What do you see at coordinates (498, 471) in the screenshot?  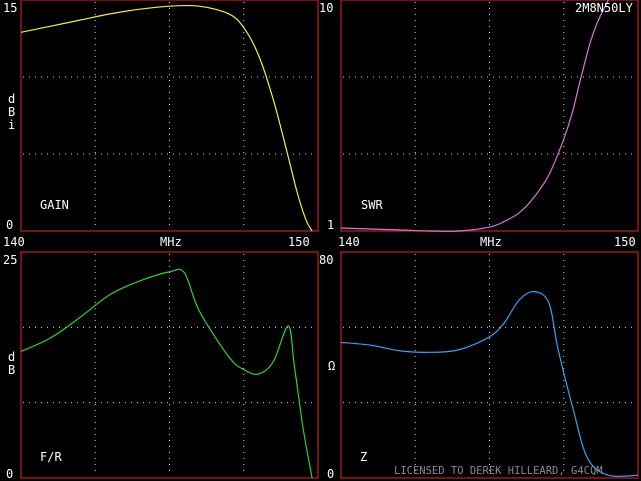 I see `license-text: LICENSED TO DEREK HILLEARD, G4CQM` at bounding box center [498, 471].